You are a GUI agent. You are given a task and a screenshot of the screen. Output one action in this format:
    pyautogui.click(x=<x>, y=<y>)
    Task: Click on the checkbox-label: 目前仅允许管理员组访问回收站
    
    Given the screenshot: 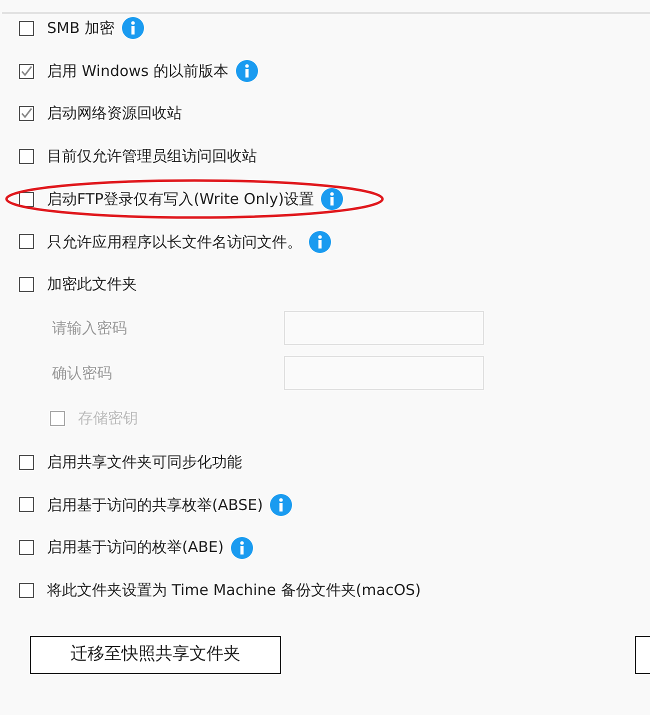 What is the action you would take?
    pyautogui.click(x=152, y=157)
    